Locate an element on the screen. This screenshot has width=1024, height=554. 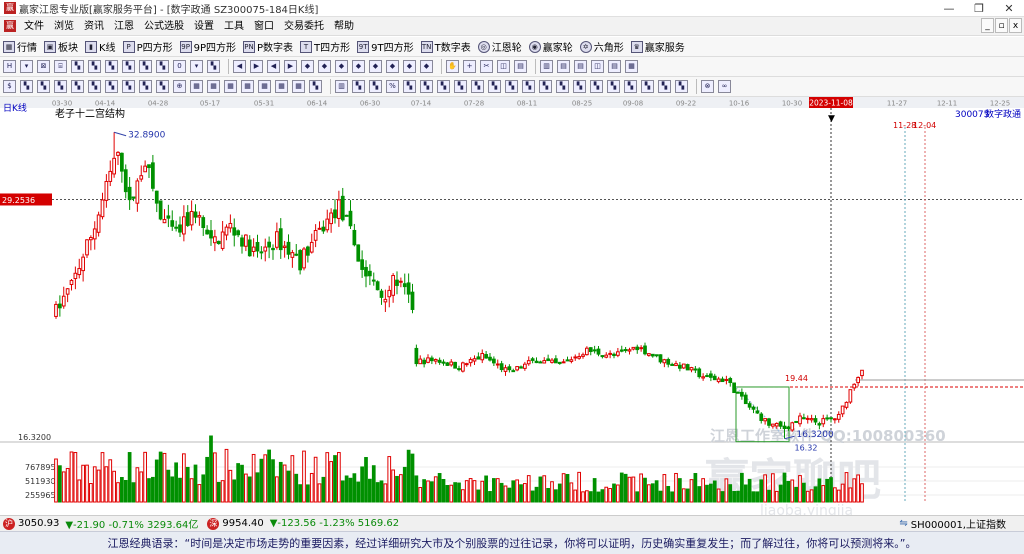
tool-icon: ▥ is located at coordinates (546, 66).